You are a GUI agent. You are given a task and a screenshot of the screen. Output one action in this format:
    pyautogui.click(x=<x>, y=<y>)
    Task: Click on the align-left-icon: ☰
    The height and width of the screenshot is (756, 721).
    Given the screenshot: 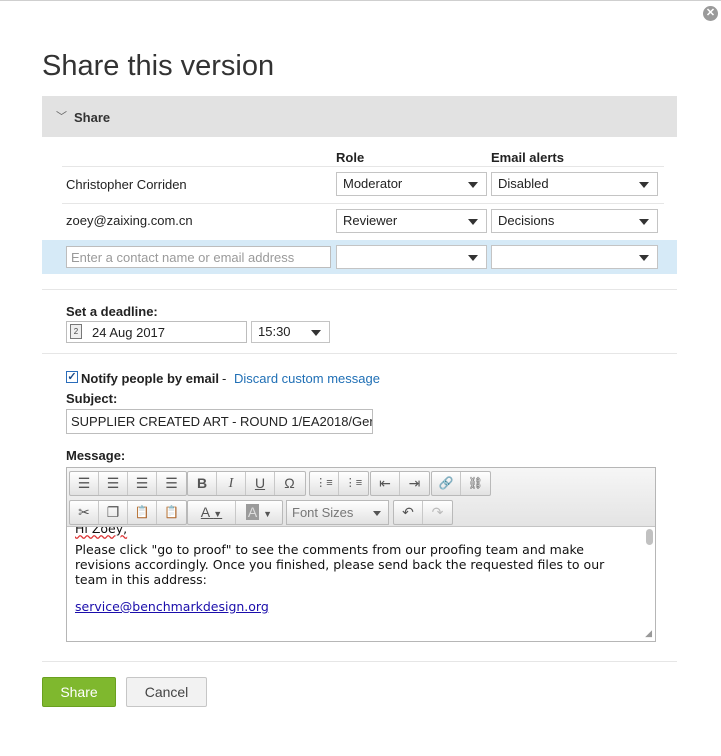 What is the action you would take?
    pyautogui.click(x=84, y=483)
    